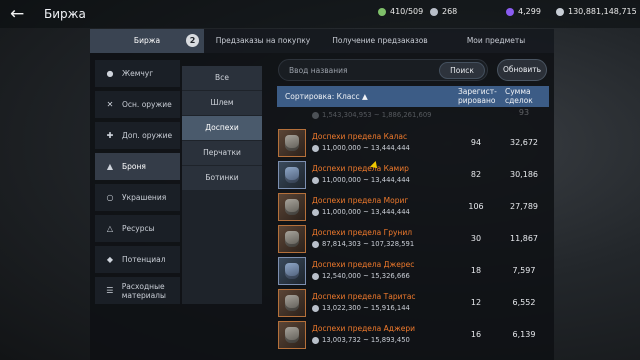 This screenshot has width=640, height=360. Describe the element at coordinates (110, 197) in the screenshot. I see `ring-icon: ○` at that location.